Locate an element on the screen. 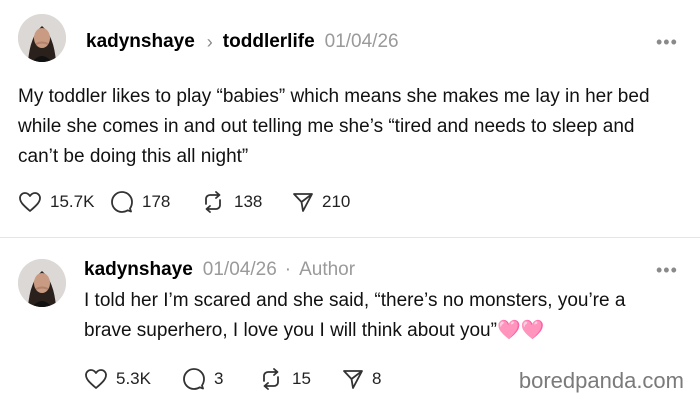 The image size is (700, 406). repost-count: 138 is located at coordinates (248, 201).